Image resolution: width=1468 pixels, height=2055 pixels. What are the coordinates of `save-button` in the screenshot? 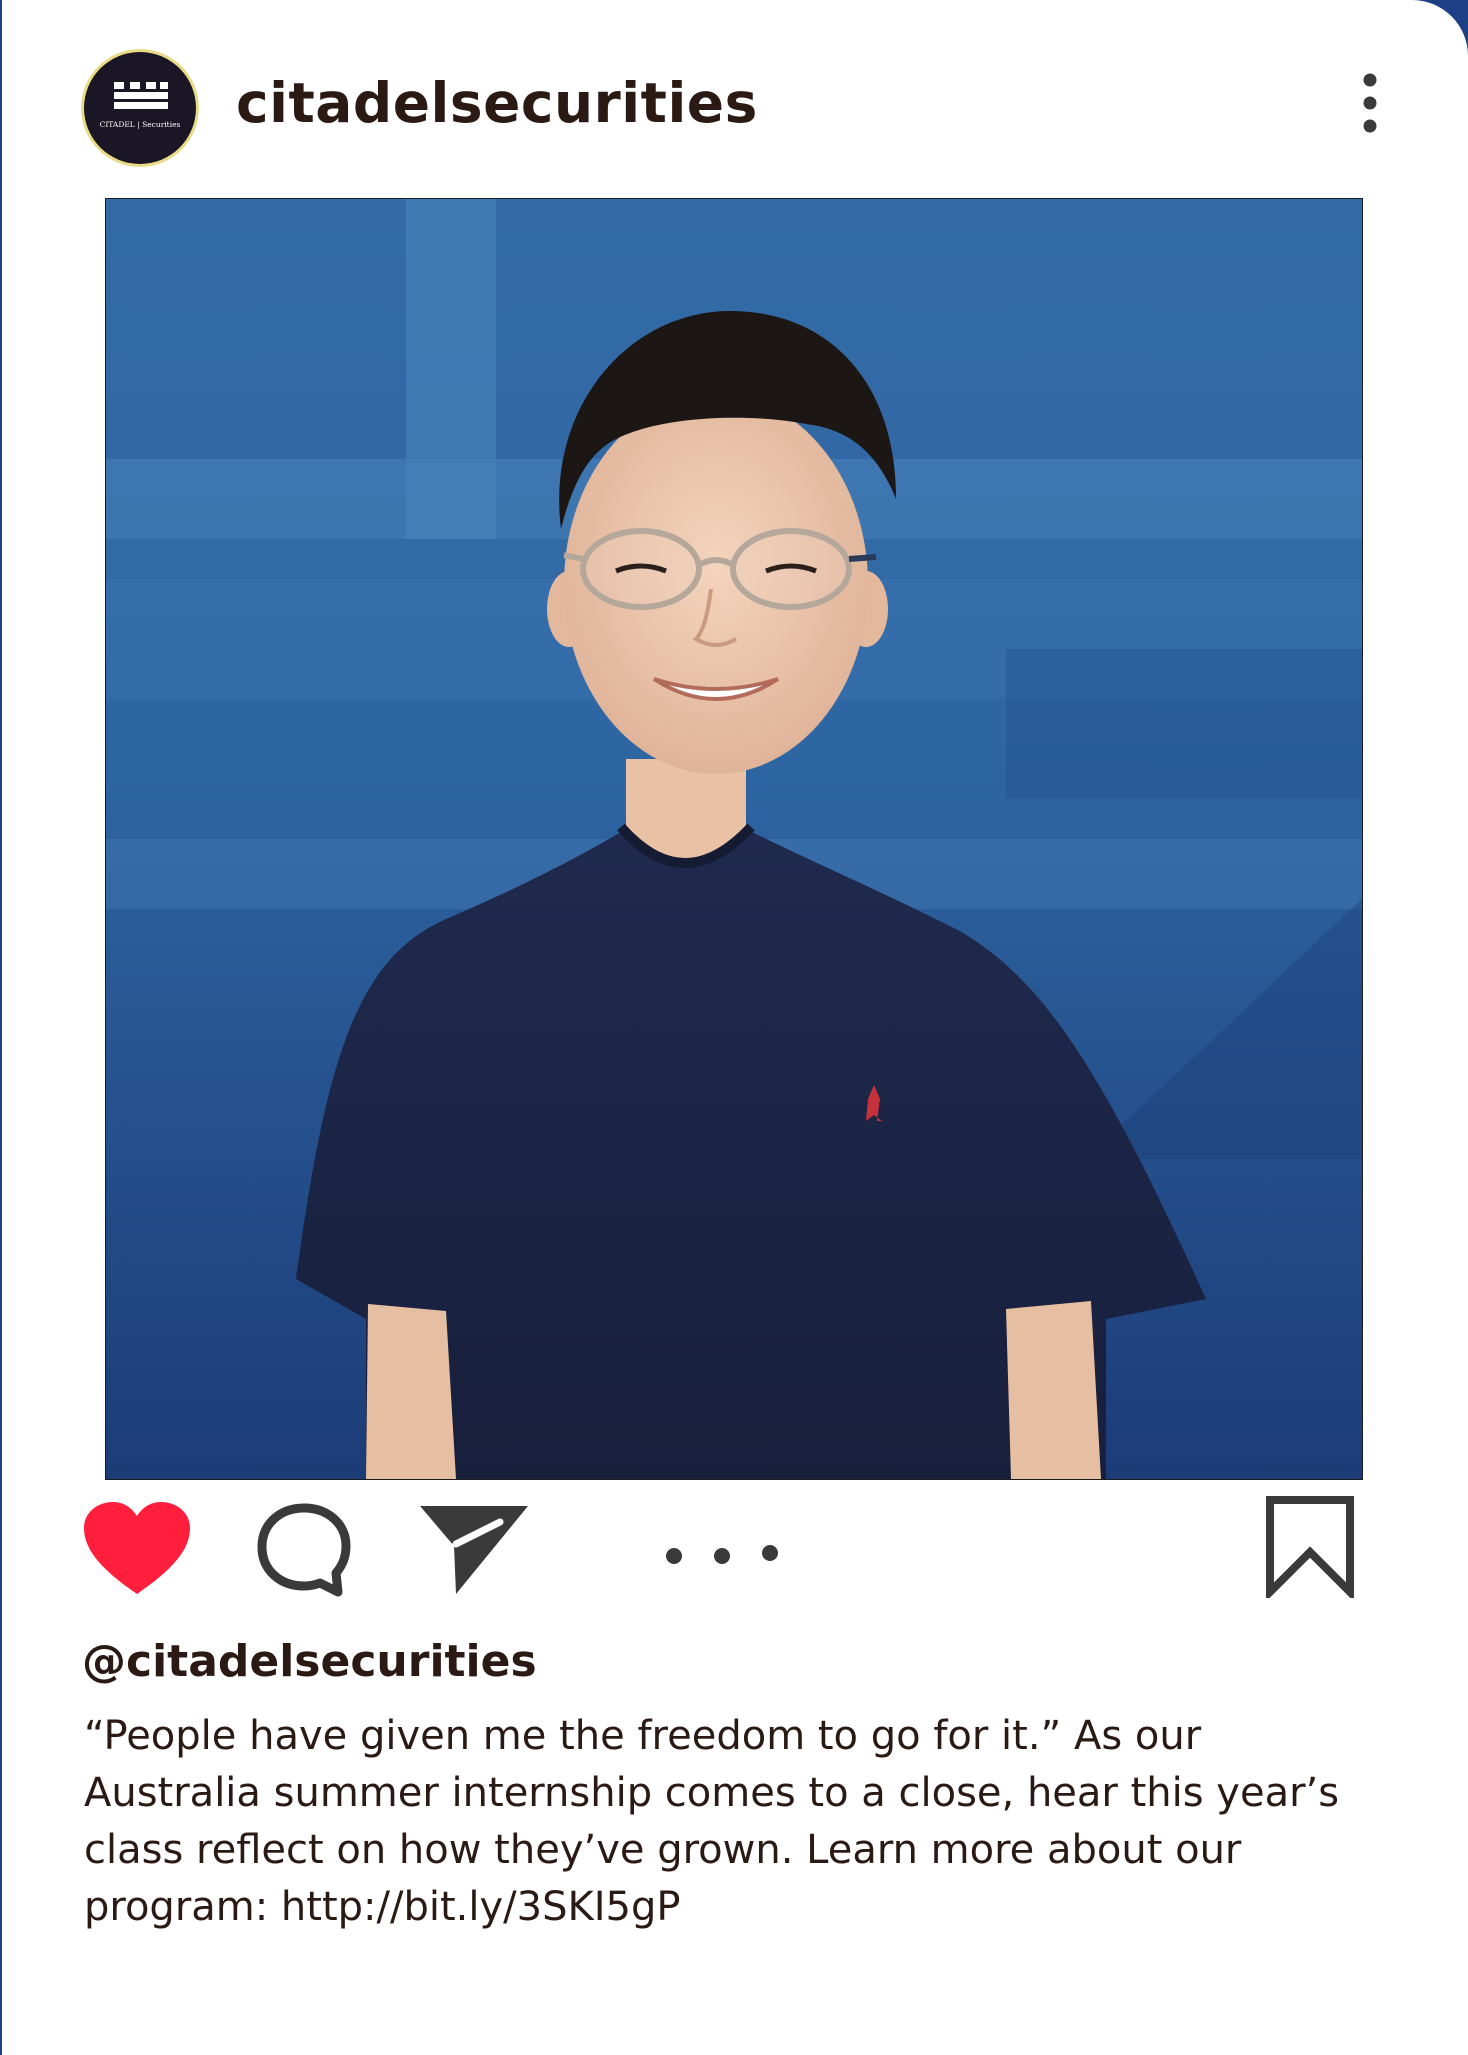 It's located at (1310, 1548).